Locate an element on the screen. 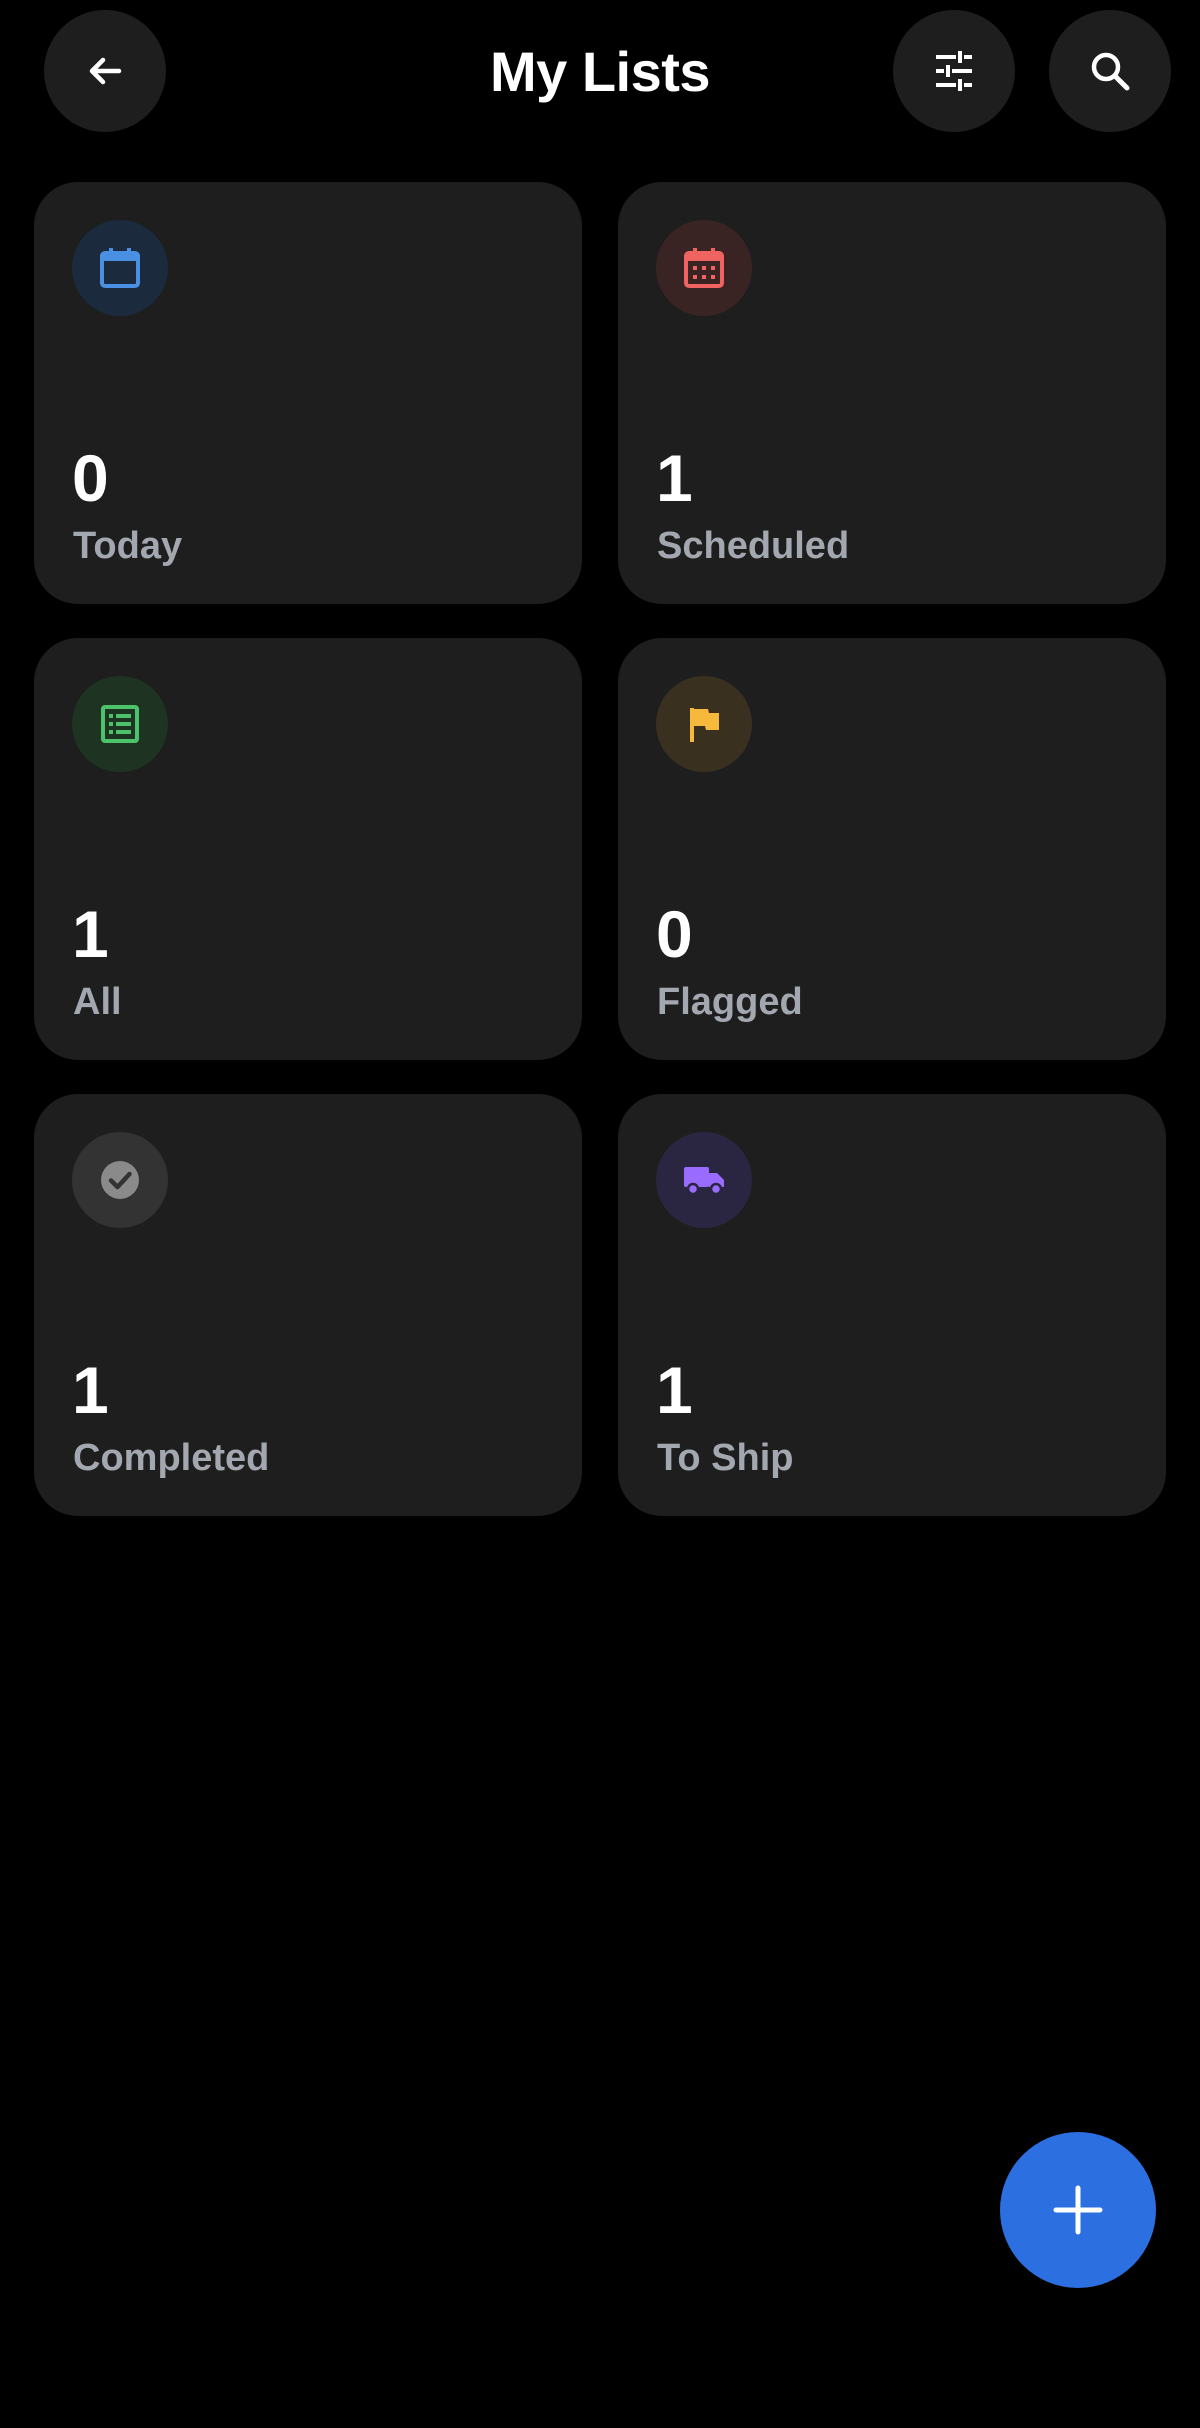 This screenshot has width=1200, height=2428. add-list-button is located at coordinates (1078, 2210).